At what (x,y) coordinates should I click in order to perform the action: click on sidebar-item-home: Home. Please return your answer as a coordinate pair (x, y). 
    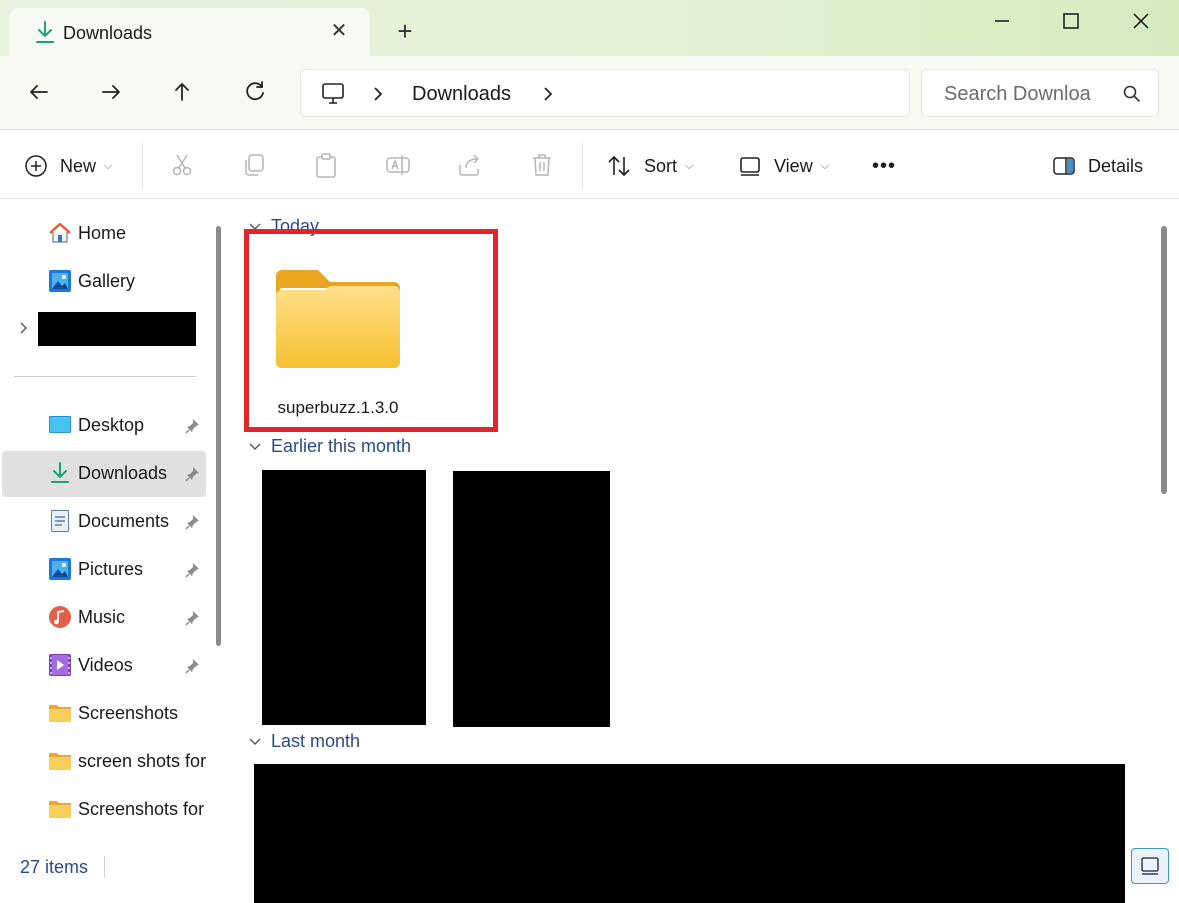
    Looking at the image, I should click on (103, 234).